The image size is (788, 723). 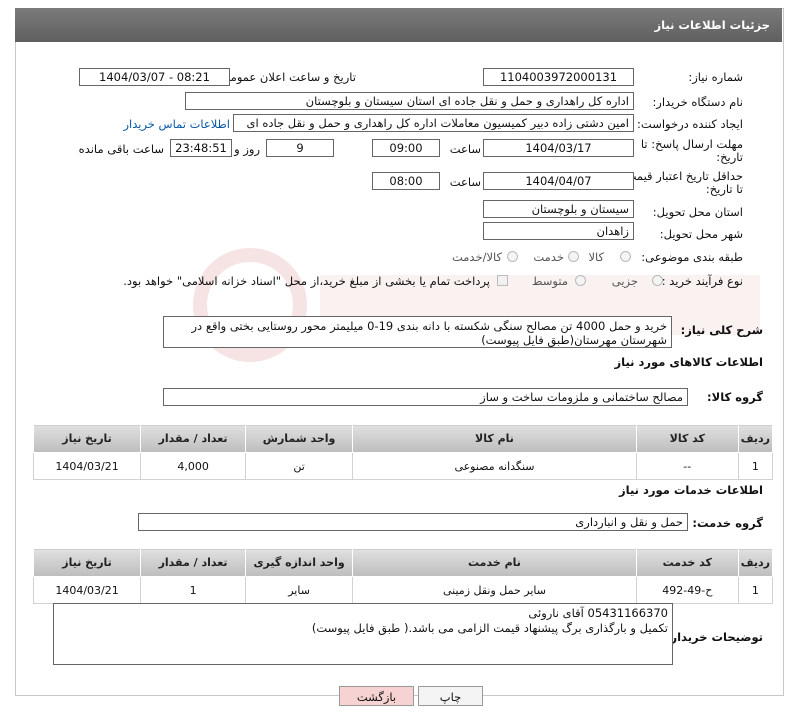 I want to click on days-remaining-field: 9, so click(x=300, y=148).